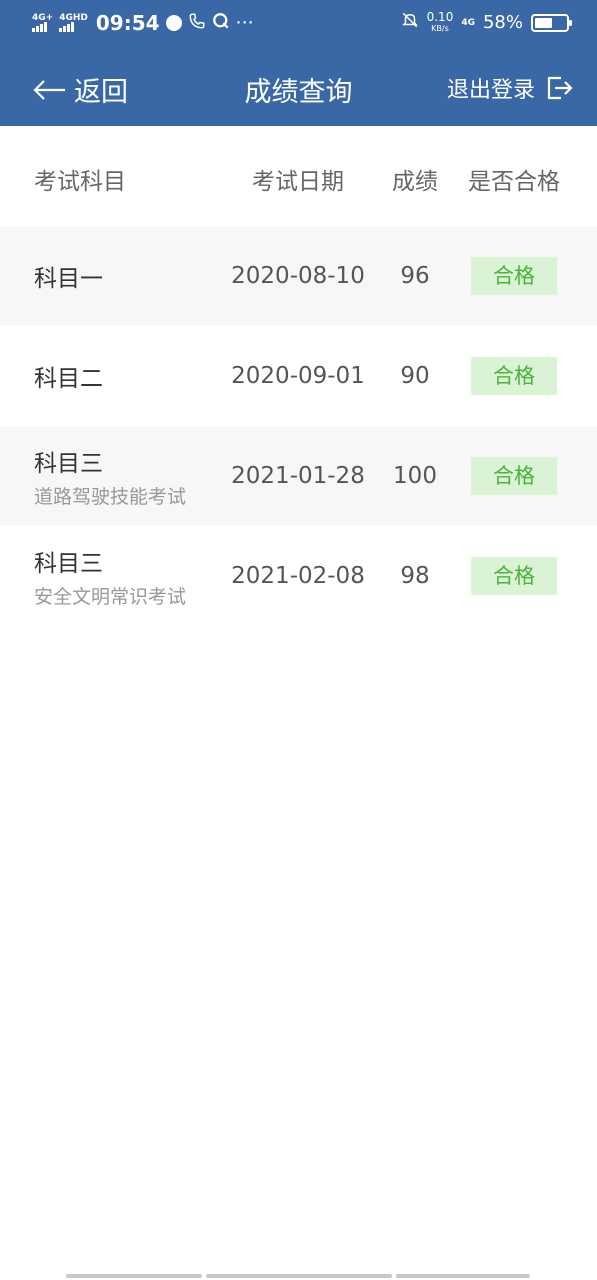  I want to click on network-type: 4G, so click(468, 22).